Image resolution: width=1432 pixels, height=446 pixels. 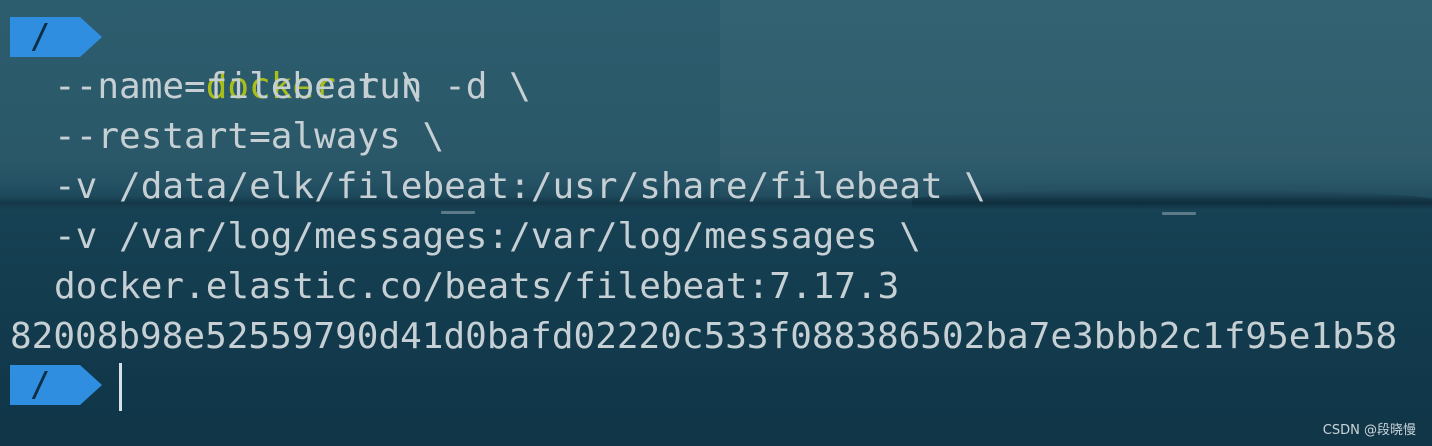 I want to click on text-cursor, so click(x=120, y=387).